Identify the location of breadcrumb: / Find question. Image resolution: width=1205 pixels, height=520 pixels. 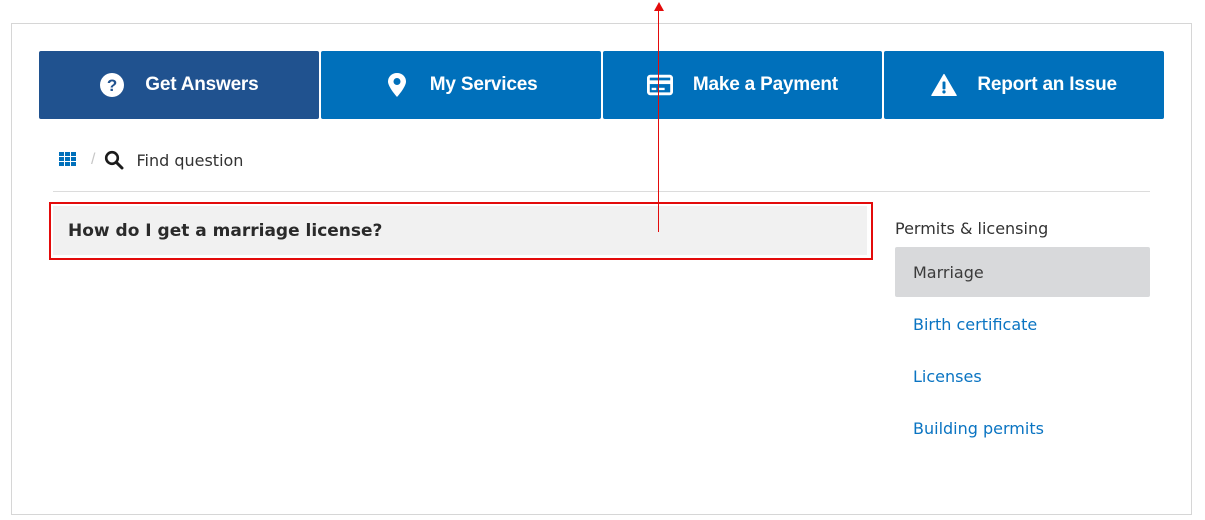
(151, 160).